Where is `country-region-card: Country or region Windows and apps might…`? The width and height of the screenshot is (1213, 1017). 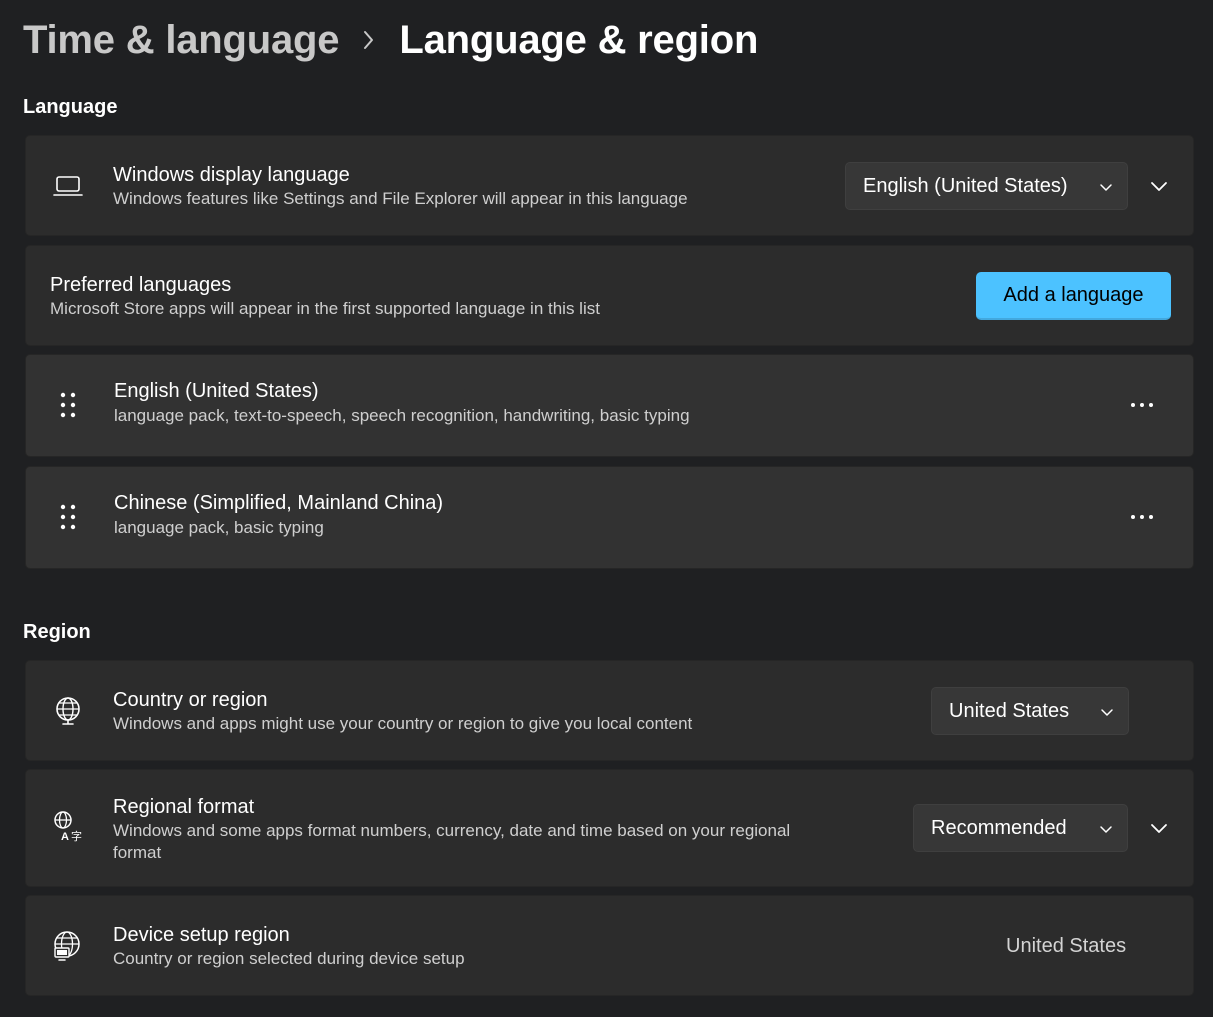
country-region-card: Country or region Windows and apps might… is located at coordinates (609, 710).